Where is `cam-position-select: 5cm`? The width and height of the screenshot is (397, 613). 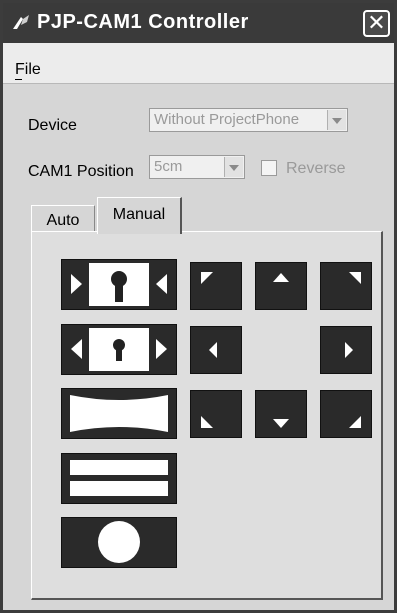
cam-position-select: 5cm is located at coordinates (197, 167).